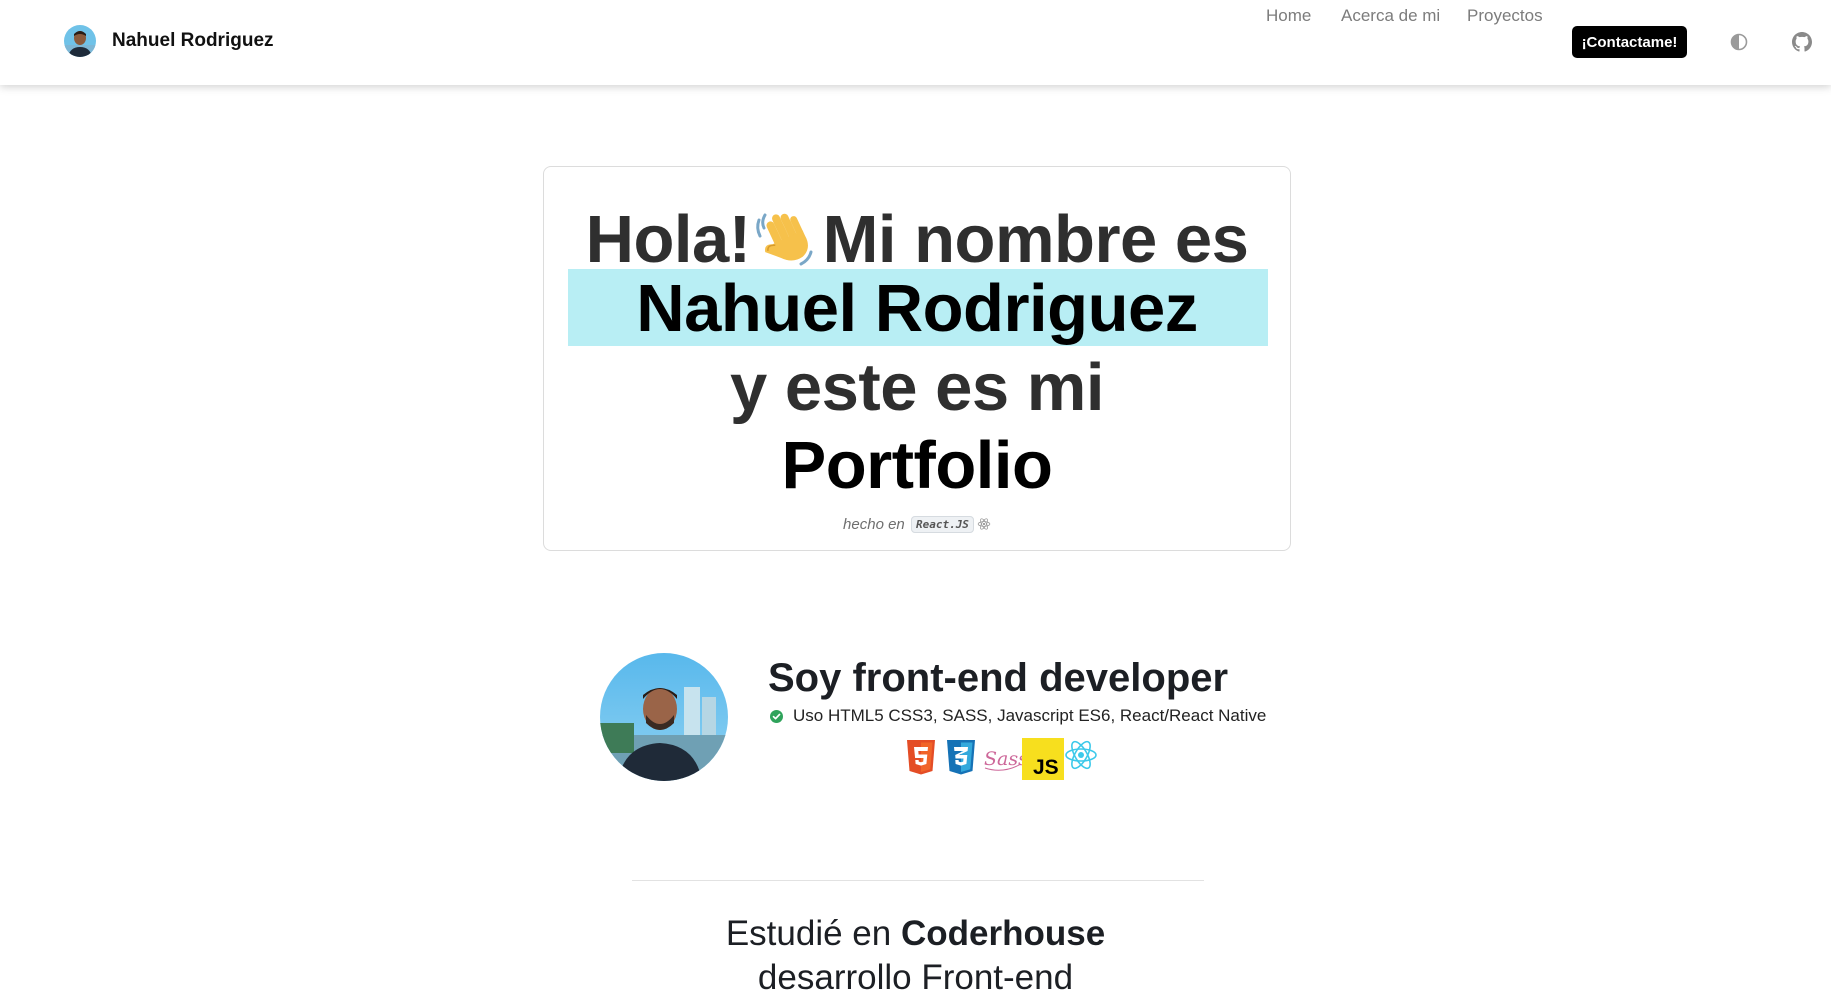 The height and width of the screenshot is (1000, 1831). What do you see at coordinates (942, 524) in the screenshot?
I see `react-code-badge: React.JS` at bounding box center [942, 524].